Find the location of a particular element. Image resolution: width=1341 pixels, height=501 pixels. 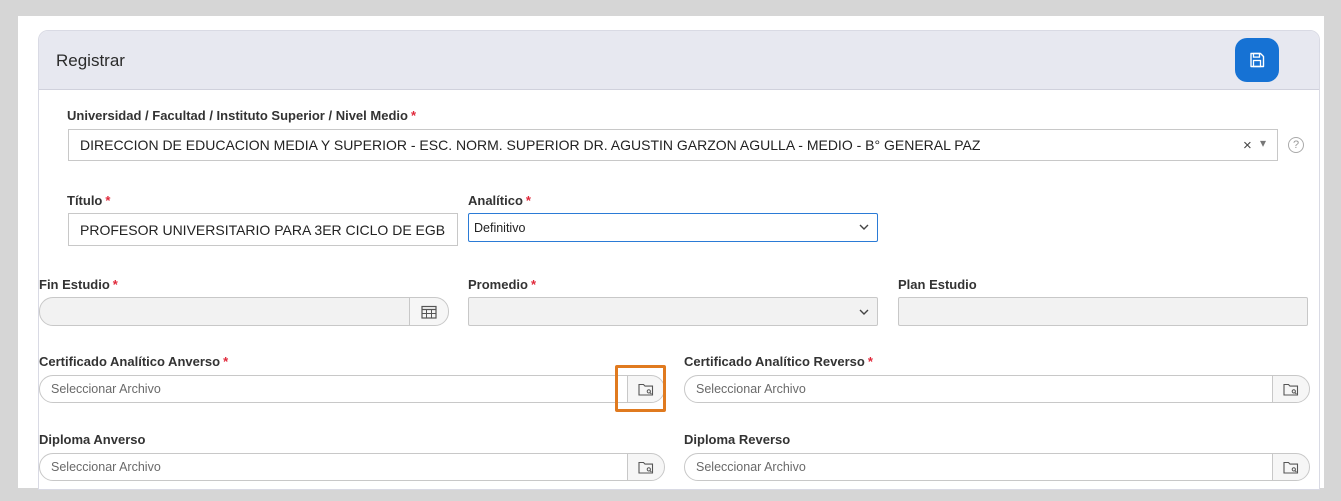

calendar-icon is located at coordinates (429, 312).